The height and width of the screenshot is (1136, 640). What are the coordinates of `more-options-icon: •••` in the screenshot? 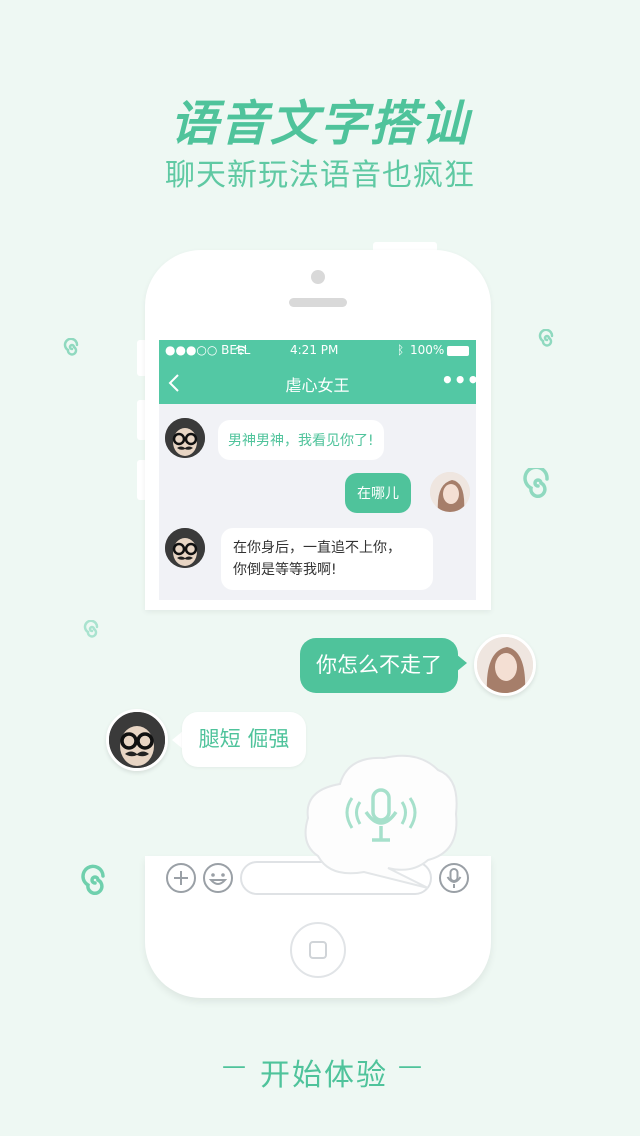 It's located at (458, 380).